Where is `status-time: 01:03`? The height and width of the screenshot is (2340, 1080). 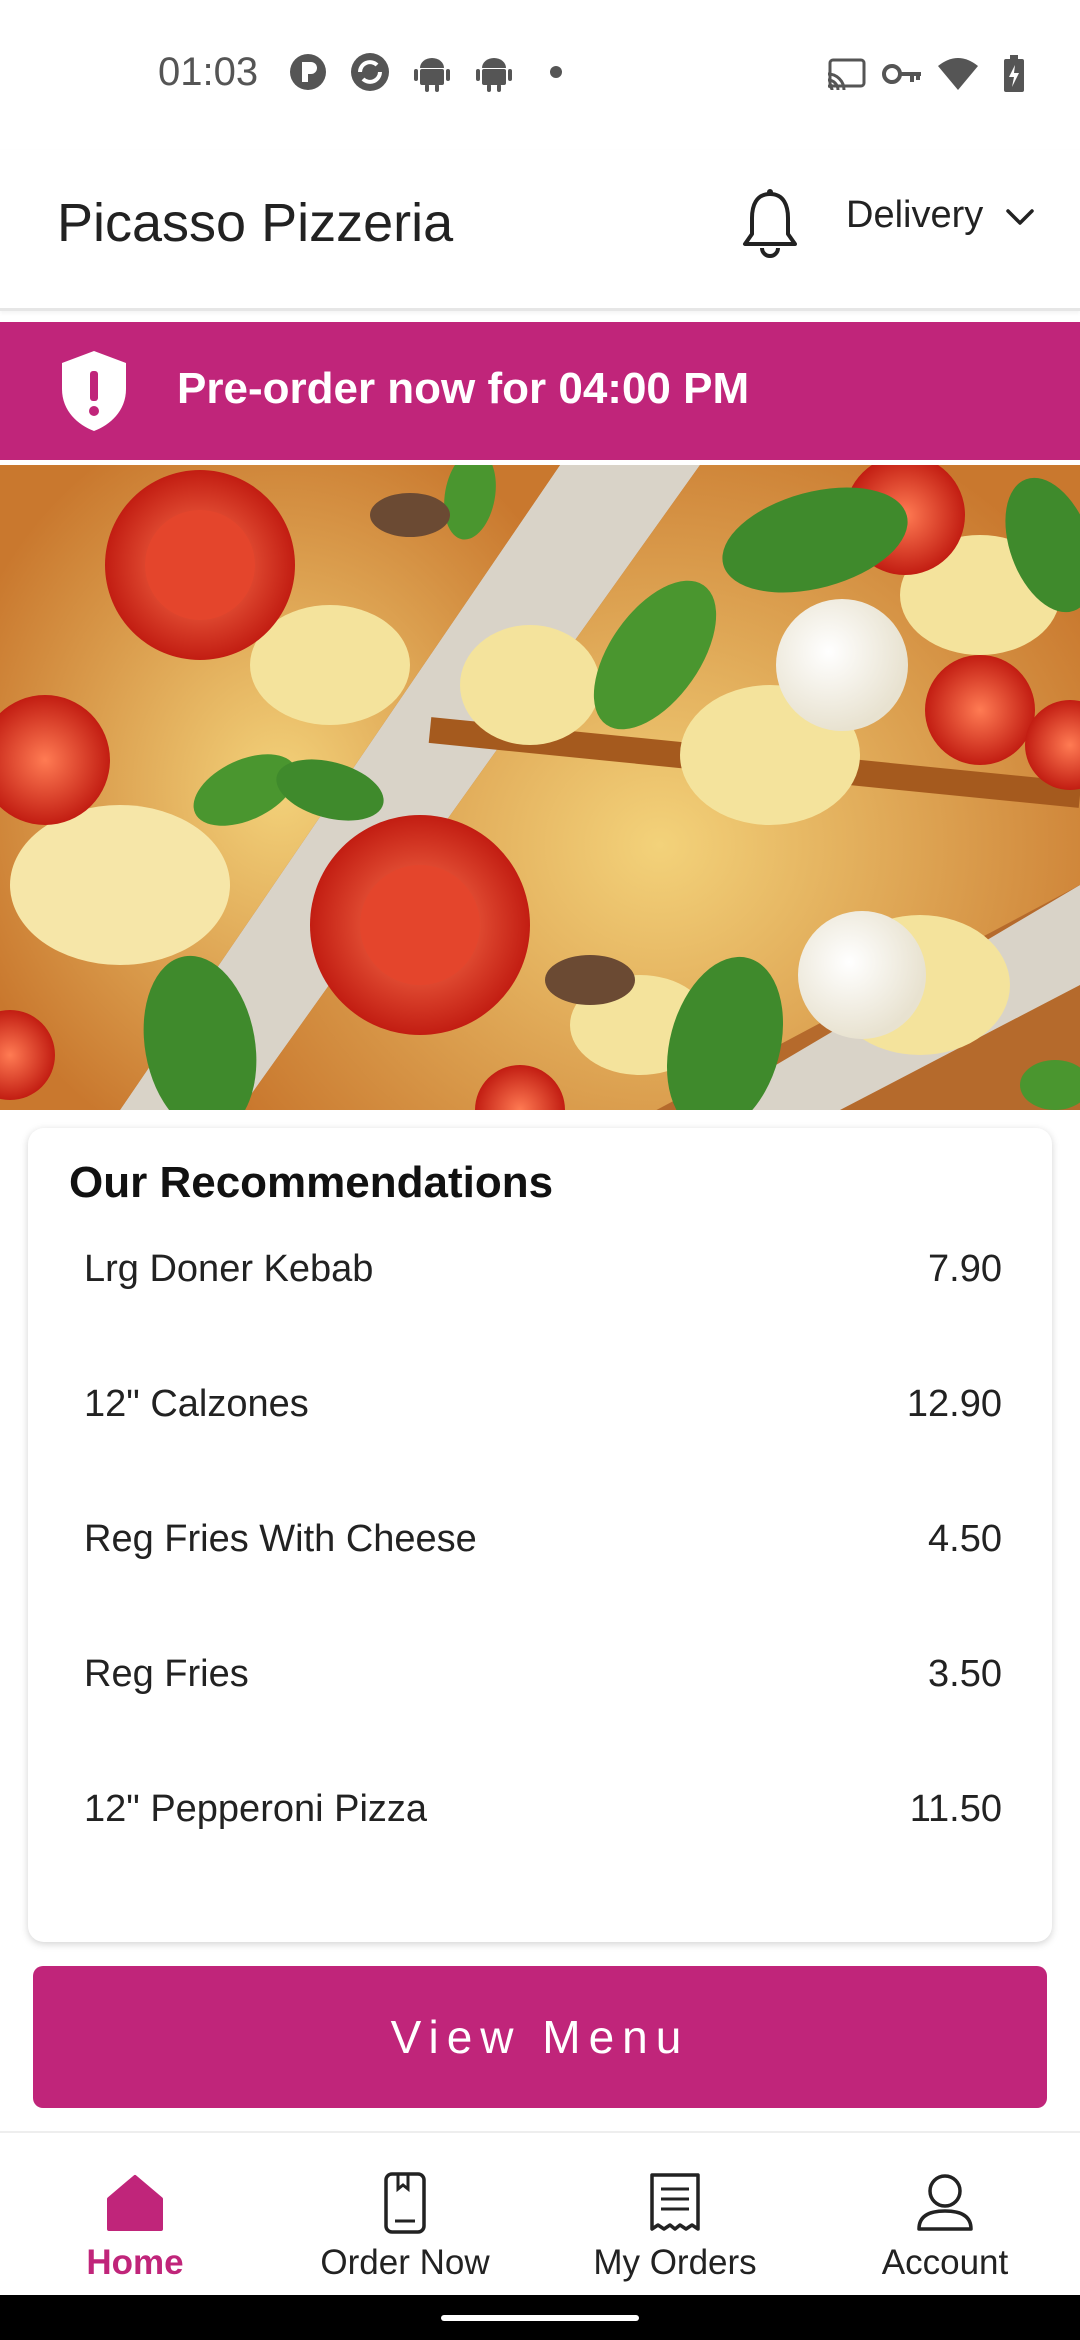
status-time: 01:03 is located at coordinates (208, 72).